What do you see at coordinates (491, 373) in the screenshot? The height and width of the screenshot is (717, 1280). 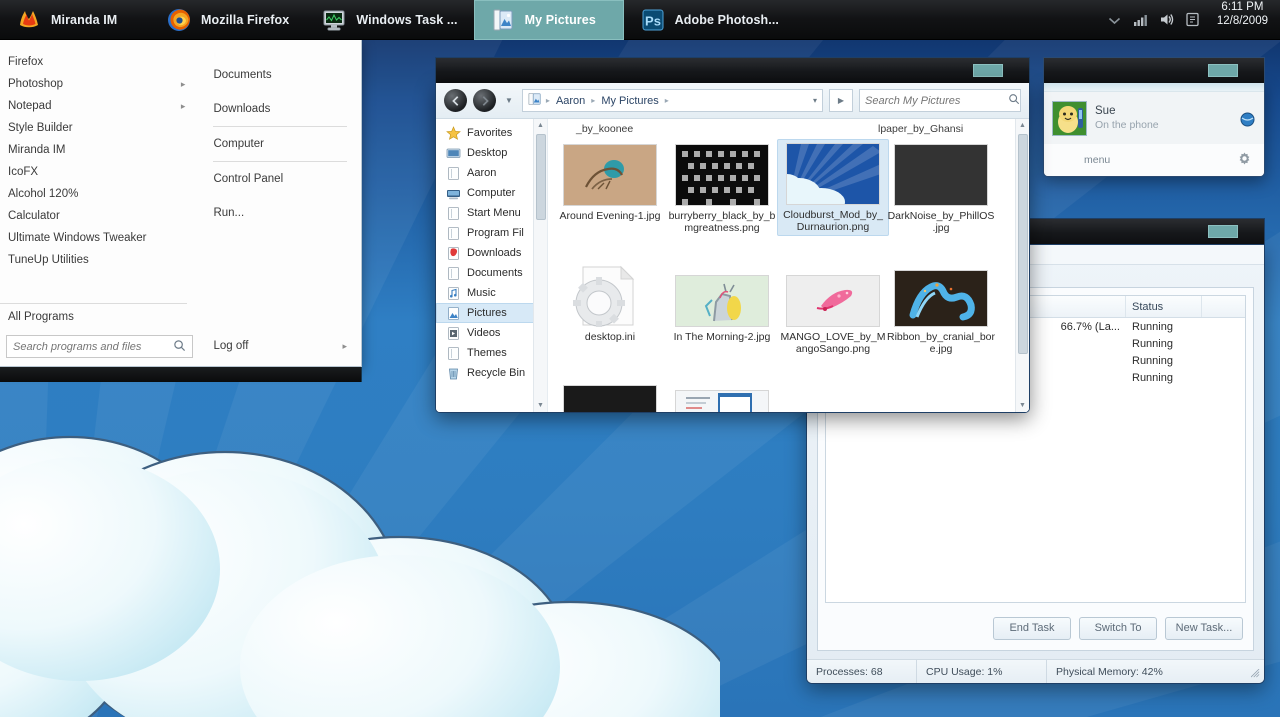 I see `sidebar-item-recycle-bin: Recycle Bin` at bounding box center [491, 373].